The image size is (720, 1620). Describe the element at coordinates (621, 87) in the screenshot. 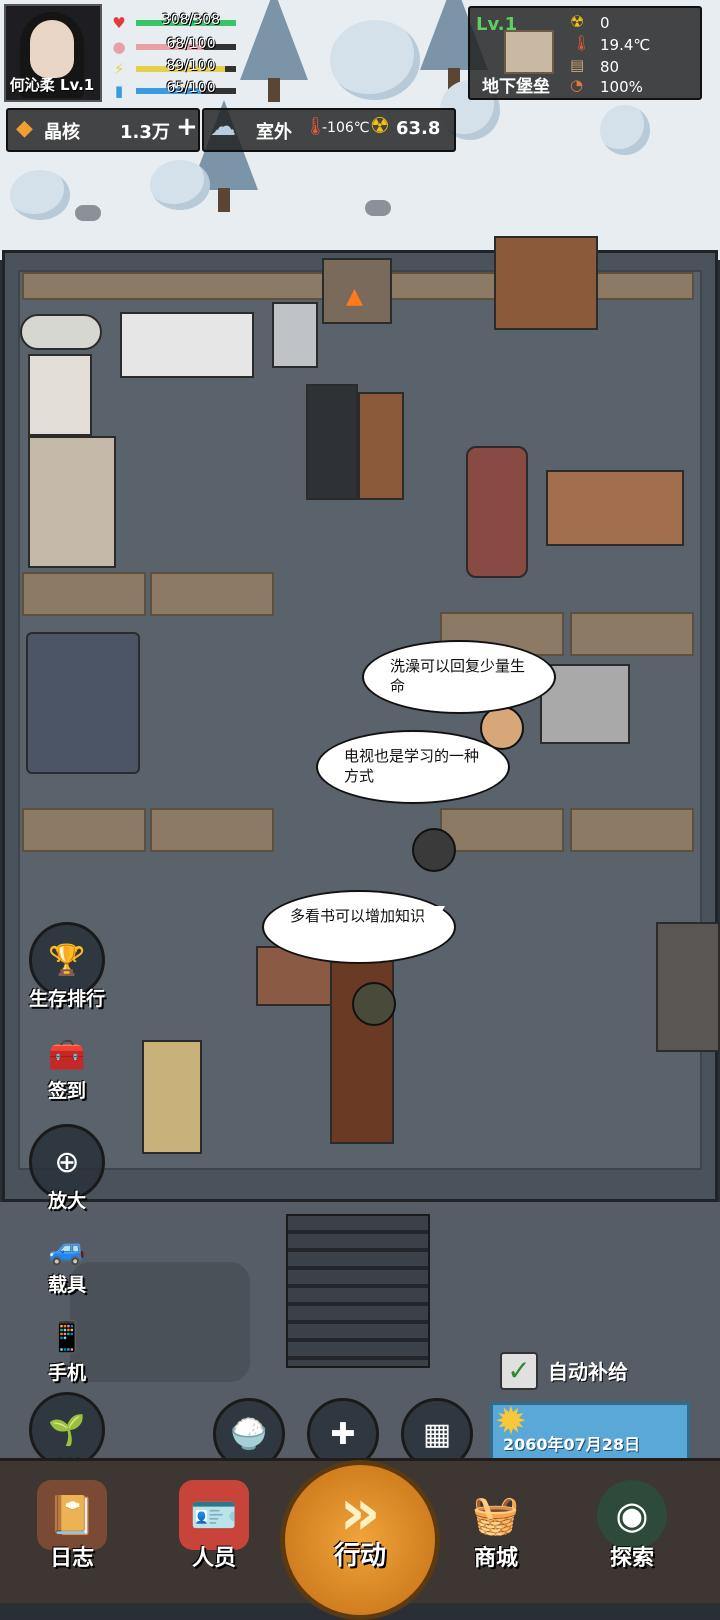

I see `base-integrity: 100%` at that location.